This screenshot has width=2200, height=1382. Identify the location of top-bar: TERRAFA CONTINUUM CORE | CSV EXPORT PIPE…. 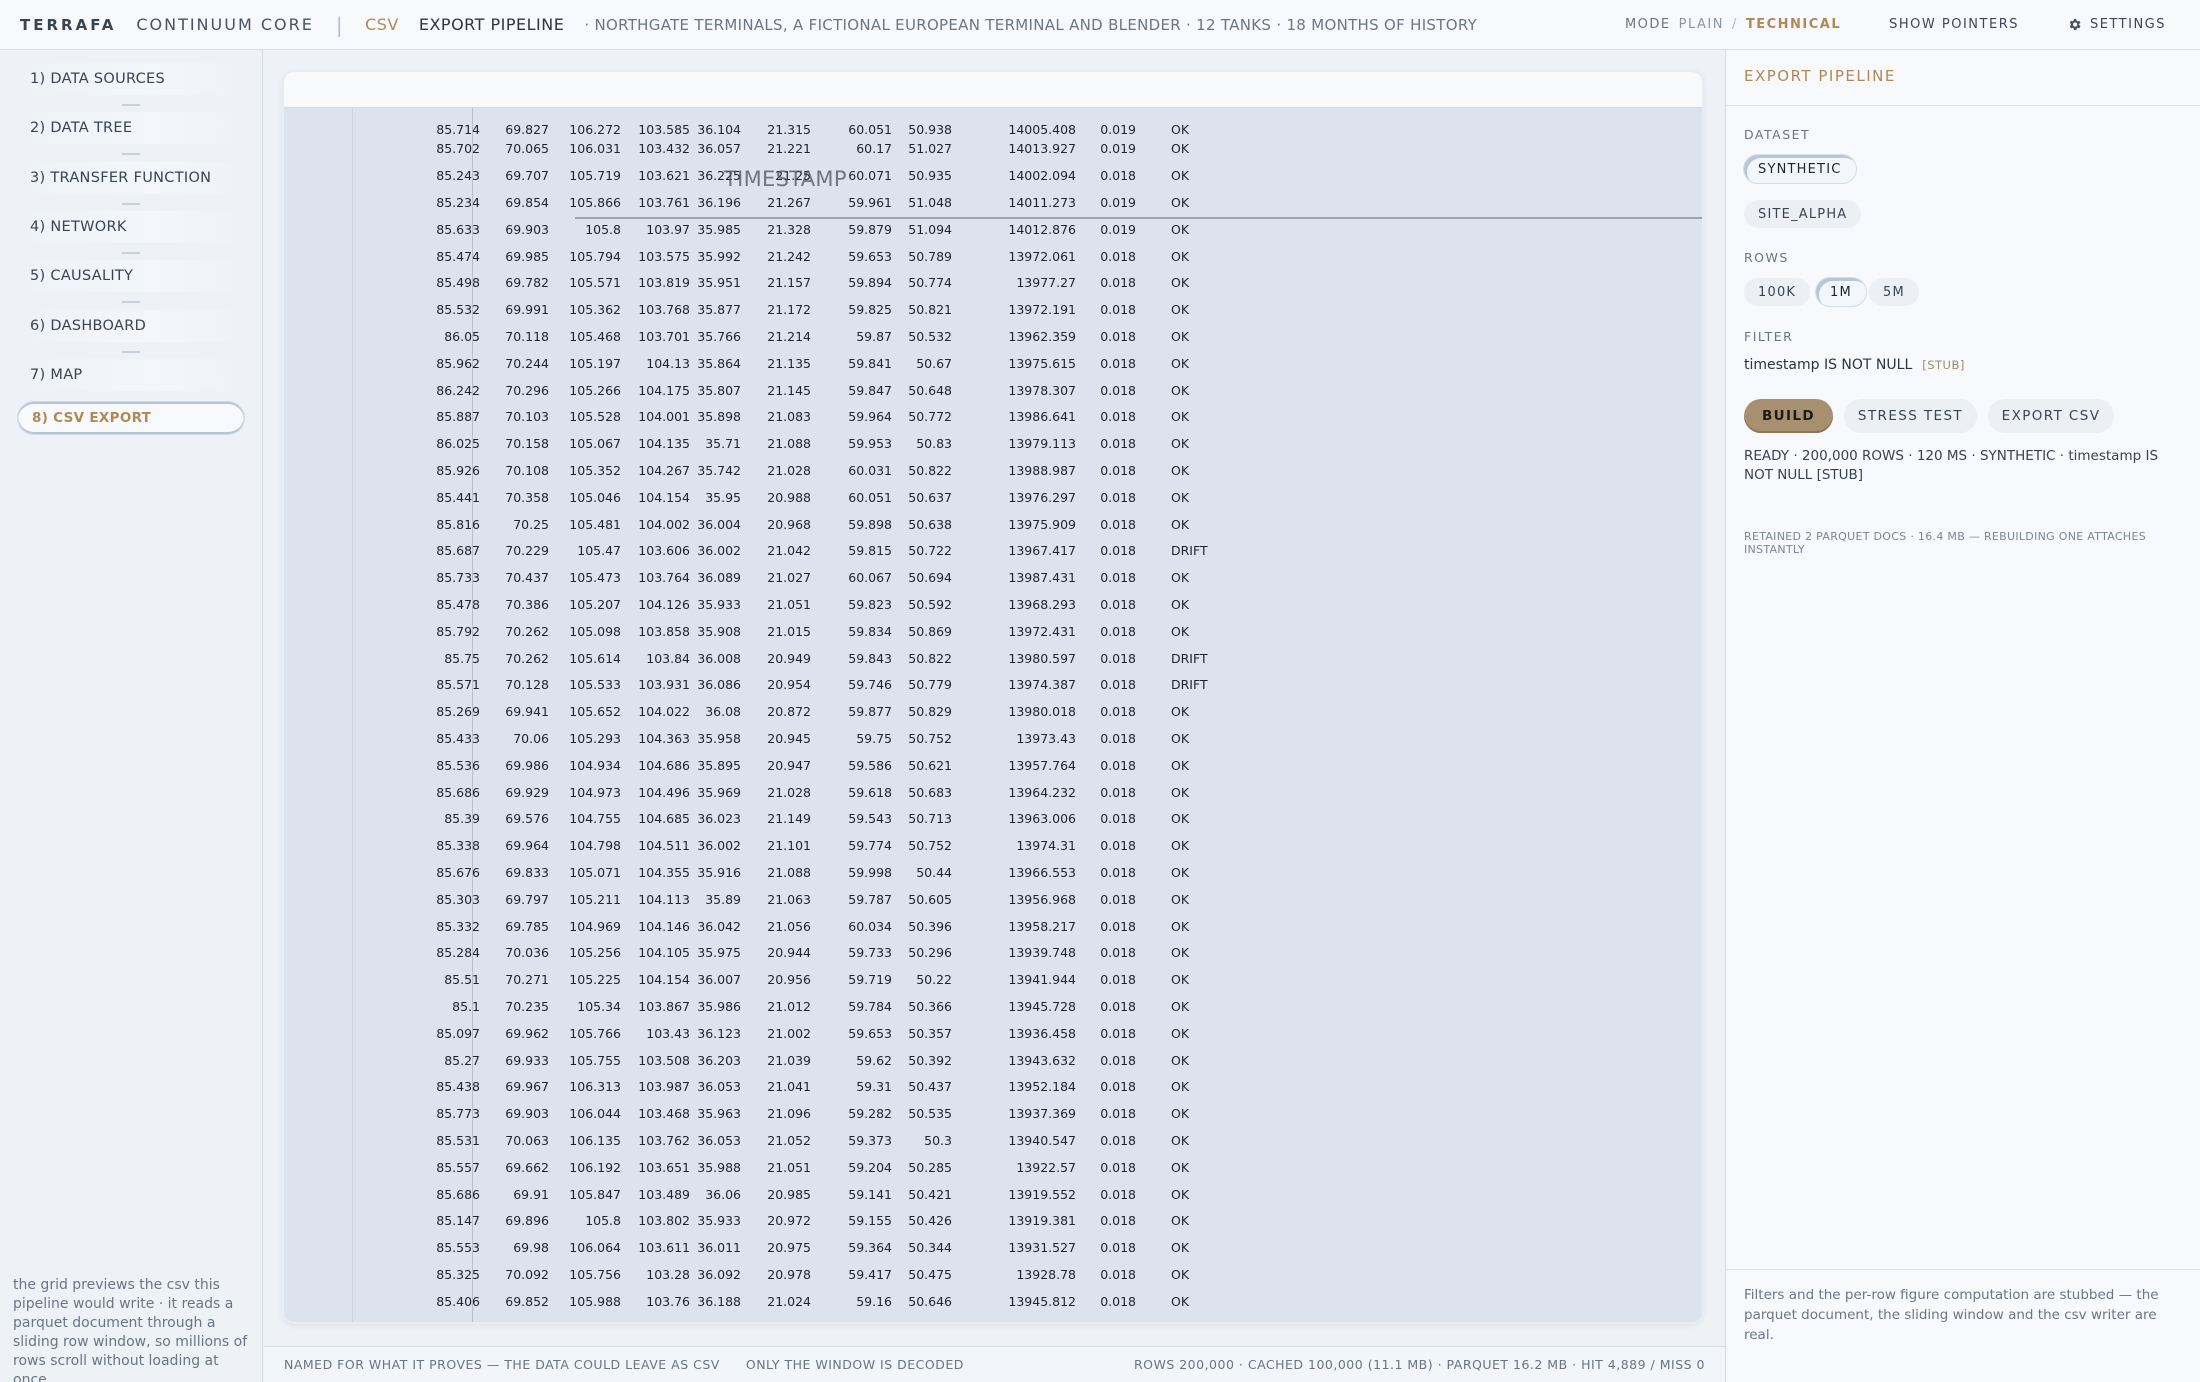
(1100, 25).